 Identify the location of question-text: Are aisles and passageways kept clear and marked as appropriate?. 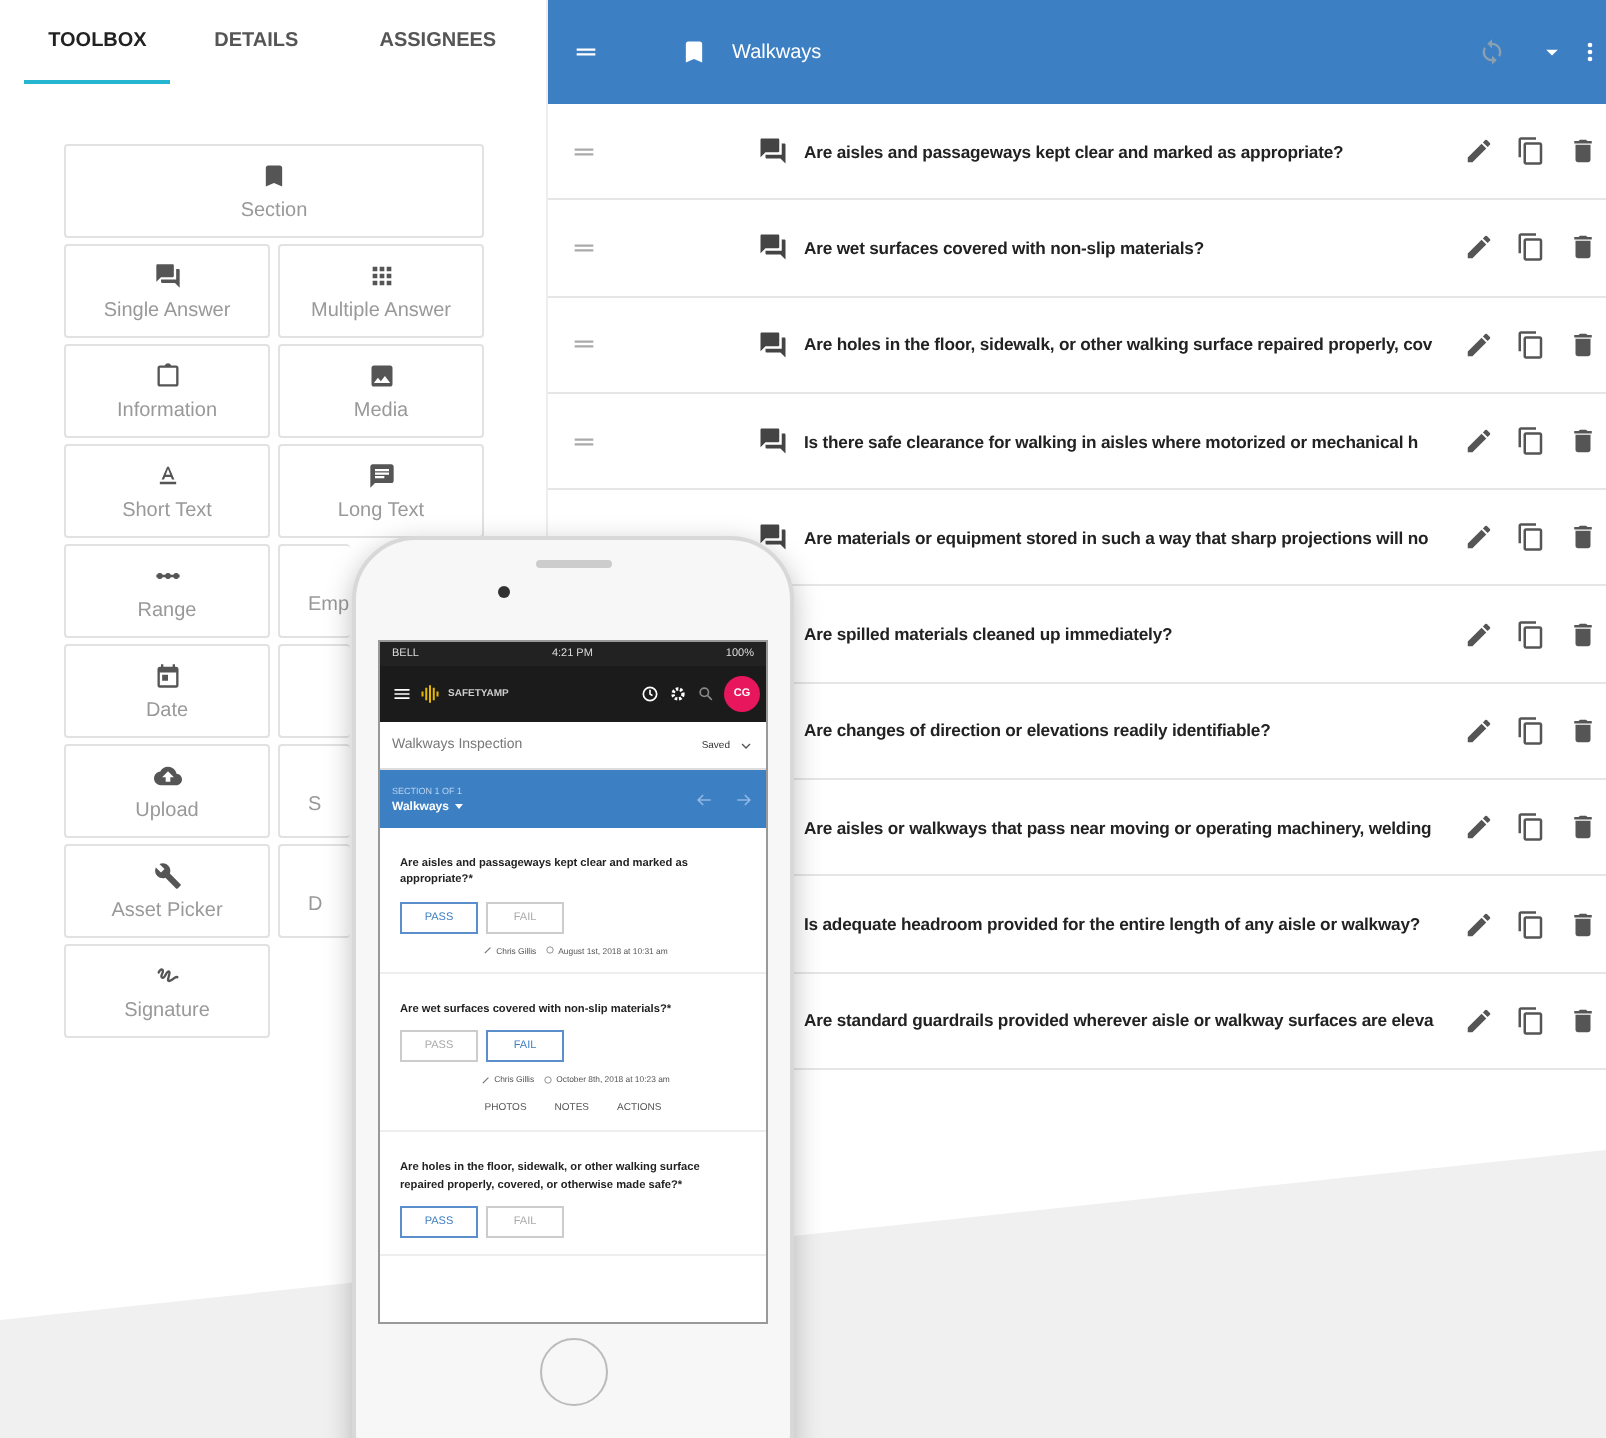
(1075, 151).